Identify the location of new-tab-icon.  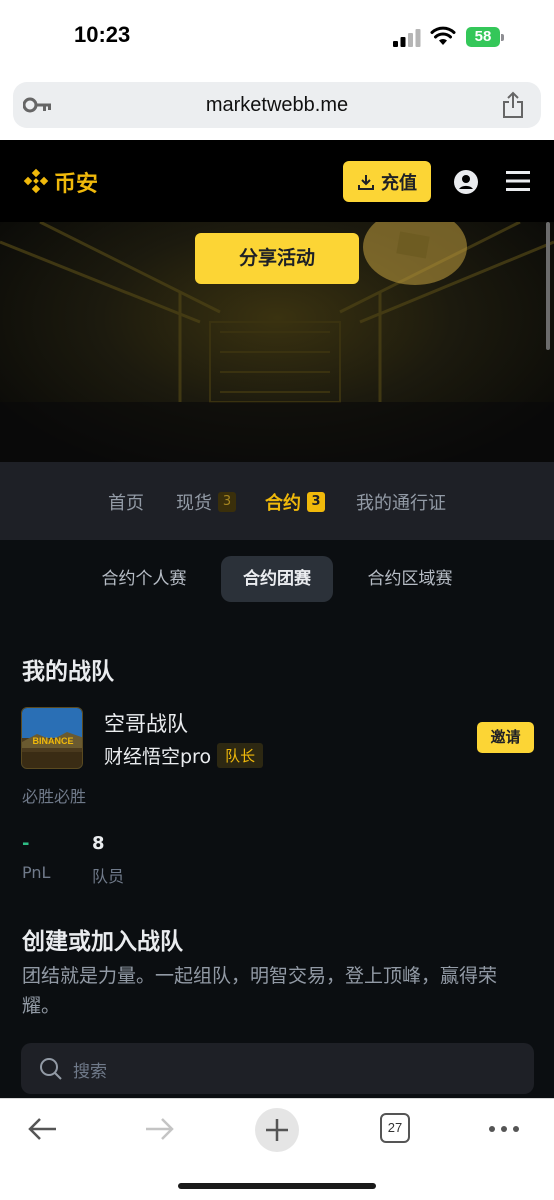
(277, 1130).